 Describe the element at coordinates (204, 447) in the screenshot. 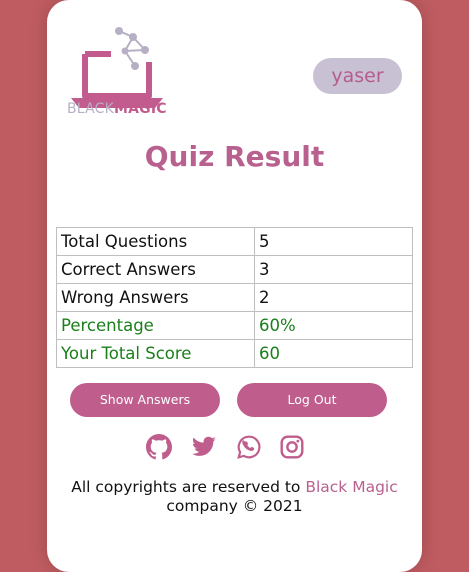

I see `twitter-icon` at that location.